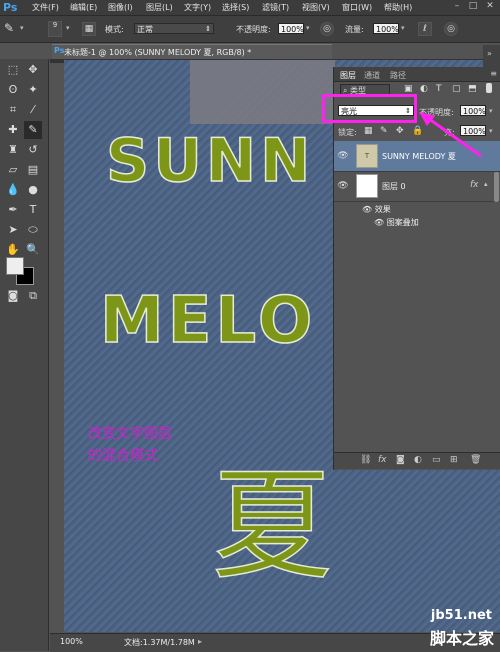 This screenshot has width=500, height=652. I want to click on effect-item-row: 👁 图案叠加, so click(396, 222).